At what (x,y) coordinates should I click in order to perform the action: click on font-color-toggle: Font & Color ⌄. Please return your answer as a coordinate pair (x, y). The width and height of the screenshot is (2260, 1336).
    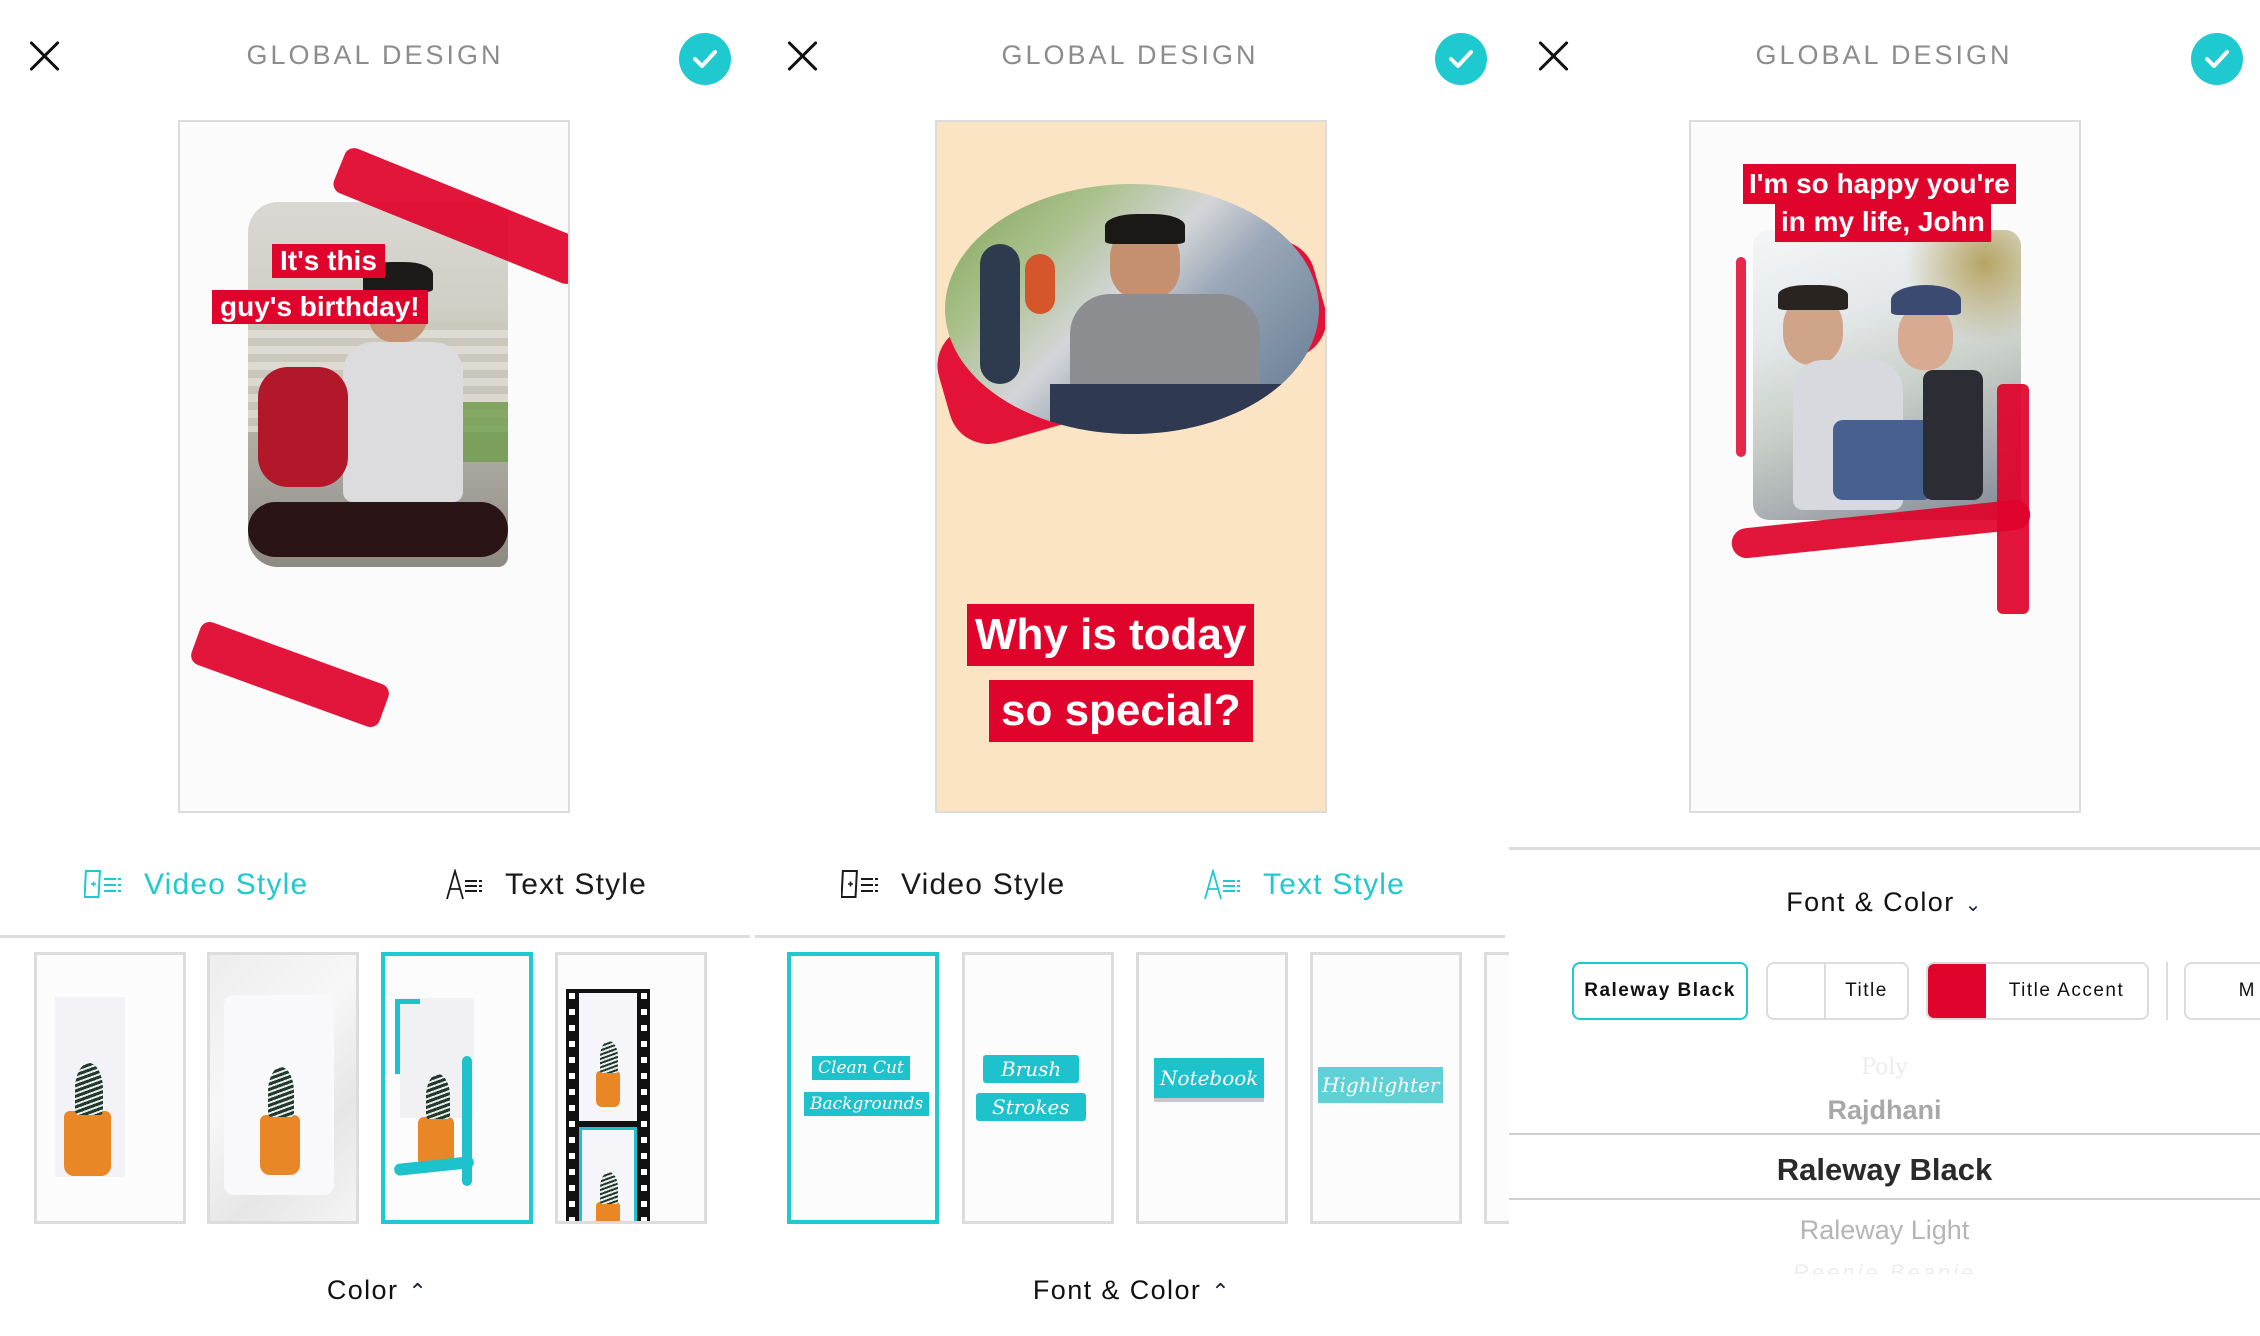
    Looking at the image, I should click on (1884, 902).